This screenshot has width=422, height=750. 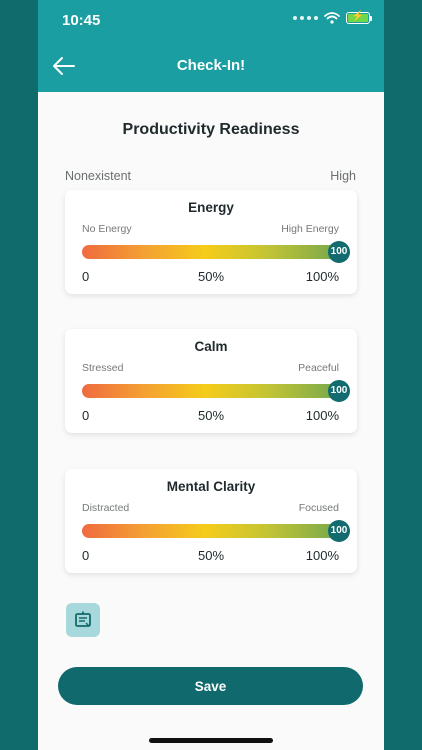 I want to click on mental-clarity-slider: 100, so click(x=216, y=531).